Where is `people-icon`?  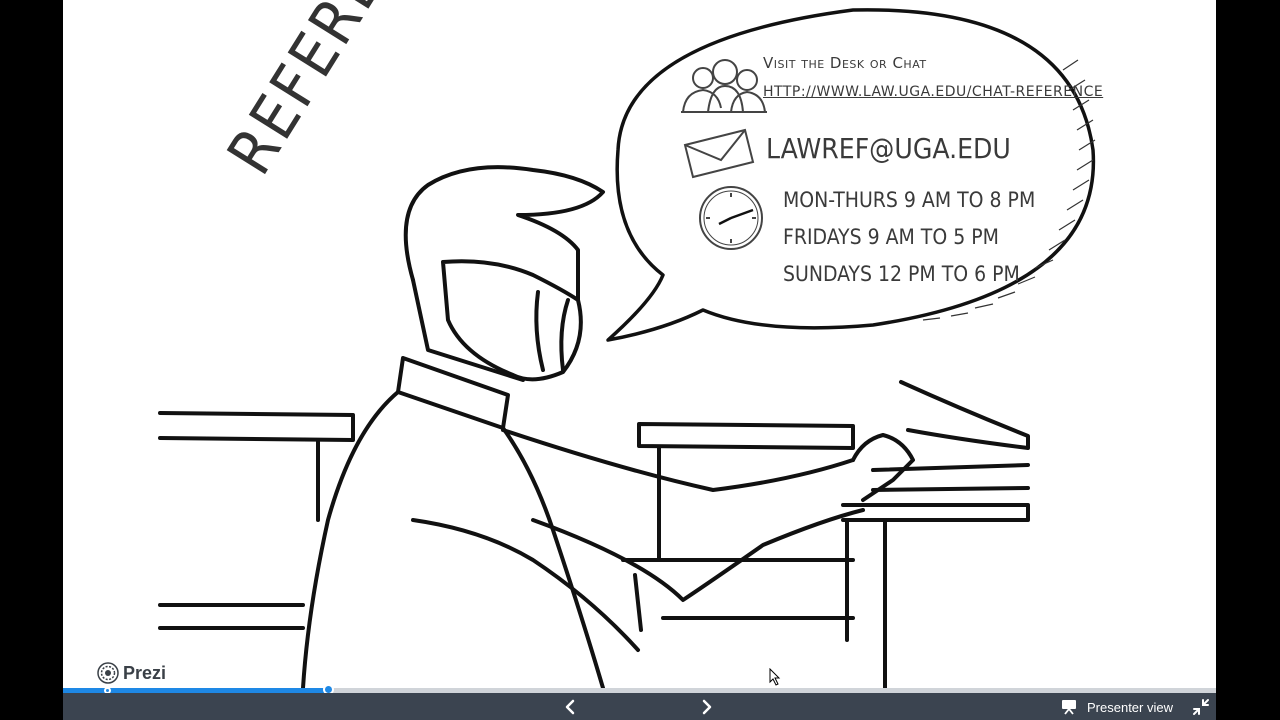
people-icon is located at coordinates (724, 86).